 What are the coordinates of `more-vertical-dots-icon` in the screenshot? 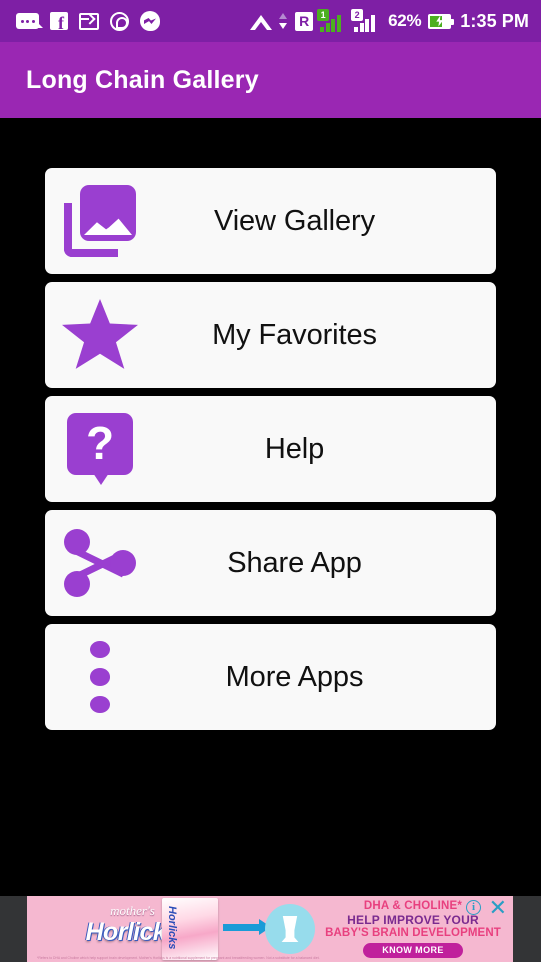 It's located at (100, 677).